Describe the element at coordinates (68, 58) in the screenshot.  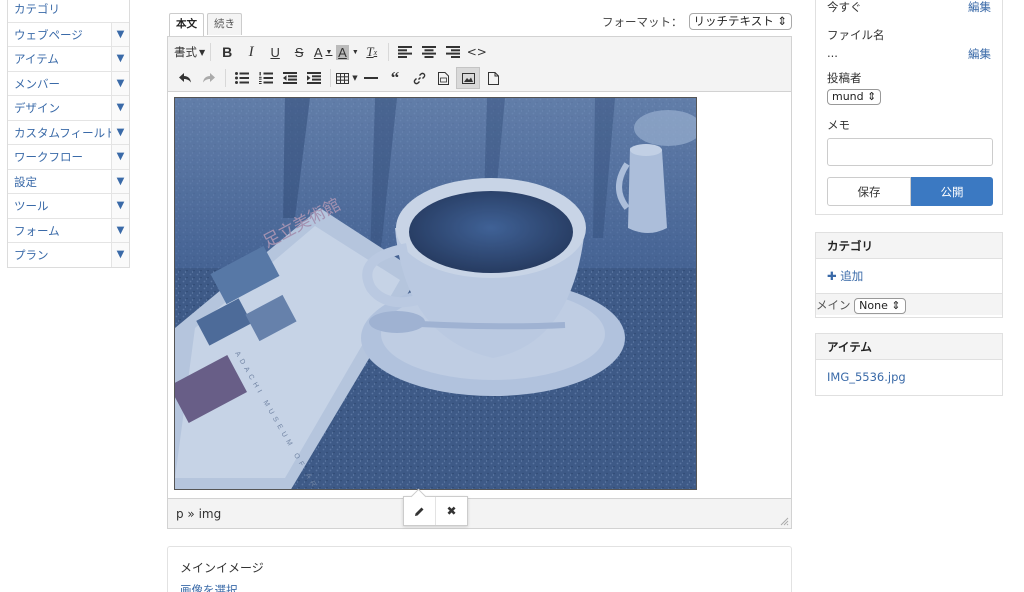
I see `sidebar-item-item: アイテム ▼` at that location.